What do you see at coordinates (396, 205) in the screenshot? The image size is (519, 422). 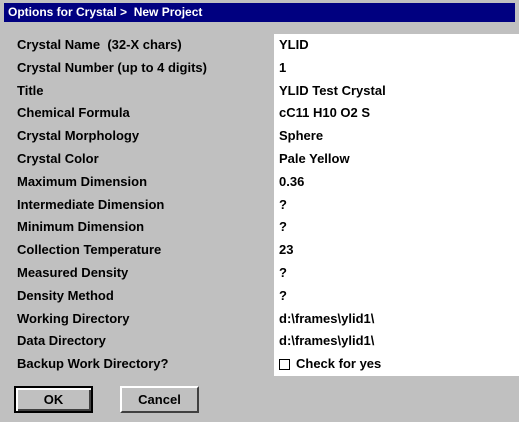 I see `intermediate-dimension-input: ?` at bounding box center [396, 205].